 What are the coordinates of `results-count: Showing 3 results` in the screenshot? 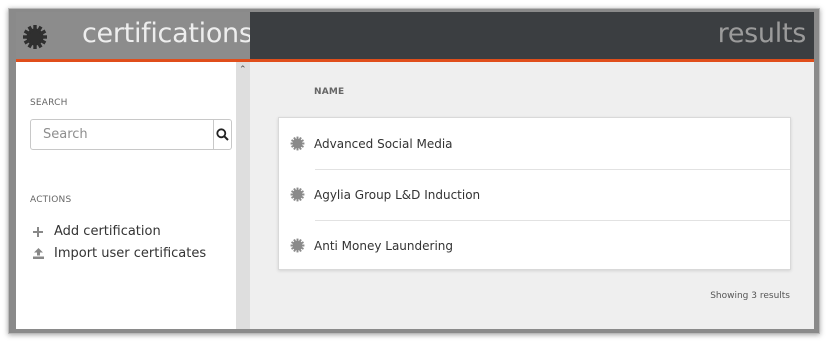 It's located at (750, 296).